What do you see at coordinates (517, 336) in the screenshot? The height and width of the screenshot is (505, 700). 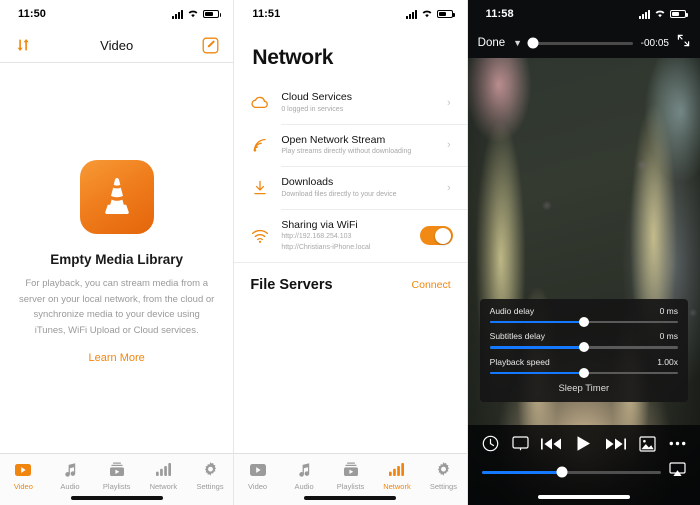 I see `option-label: Subtitles delay` at bounding box center [517, 336].